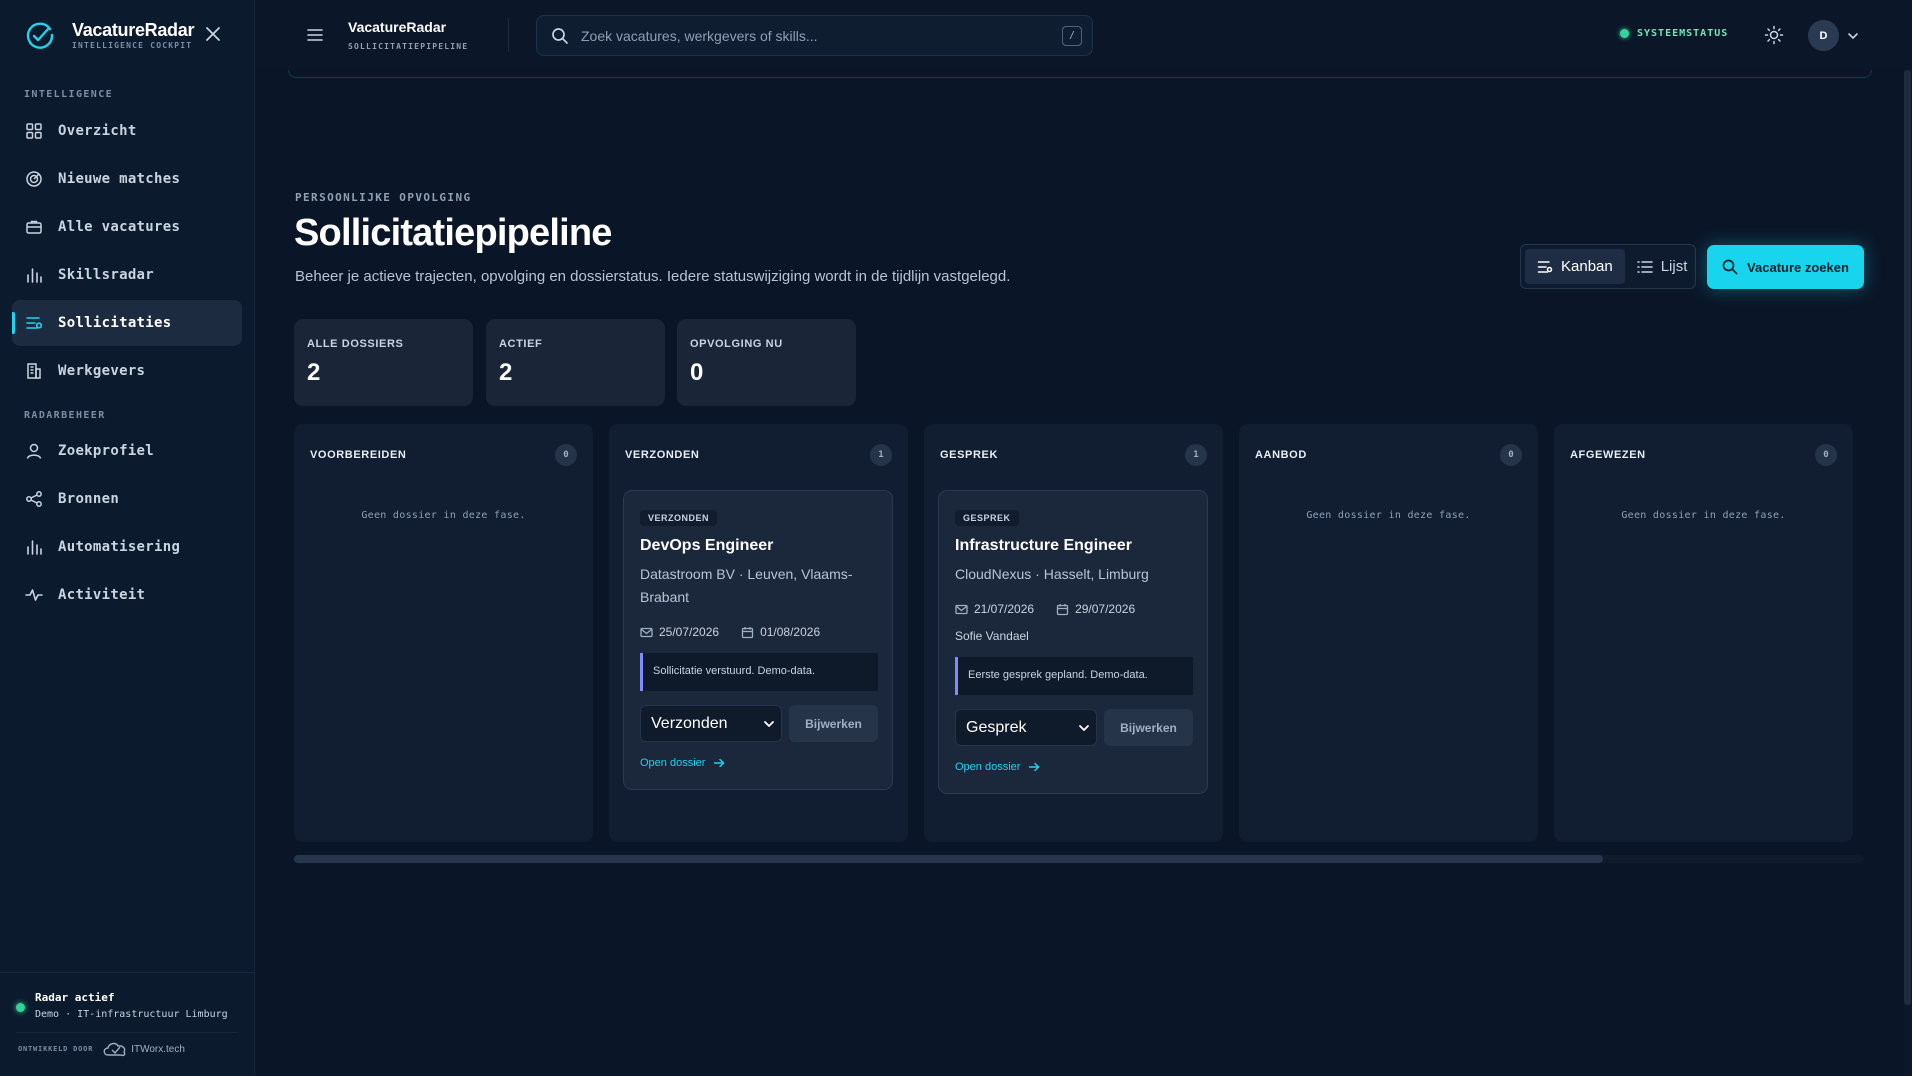  What do you see at coordinates (1587, 266) in the screenshot?
I see `view-kanban-label: Kanban` at bounding box center [1587, 266].